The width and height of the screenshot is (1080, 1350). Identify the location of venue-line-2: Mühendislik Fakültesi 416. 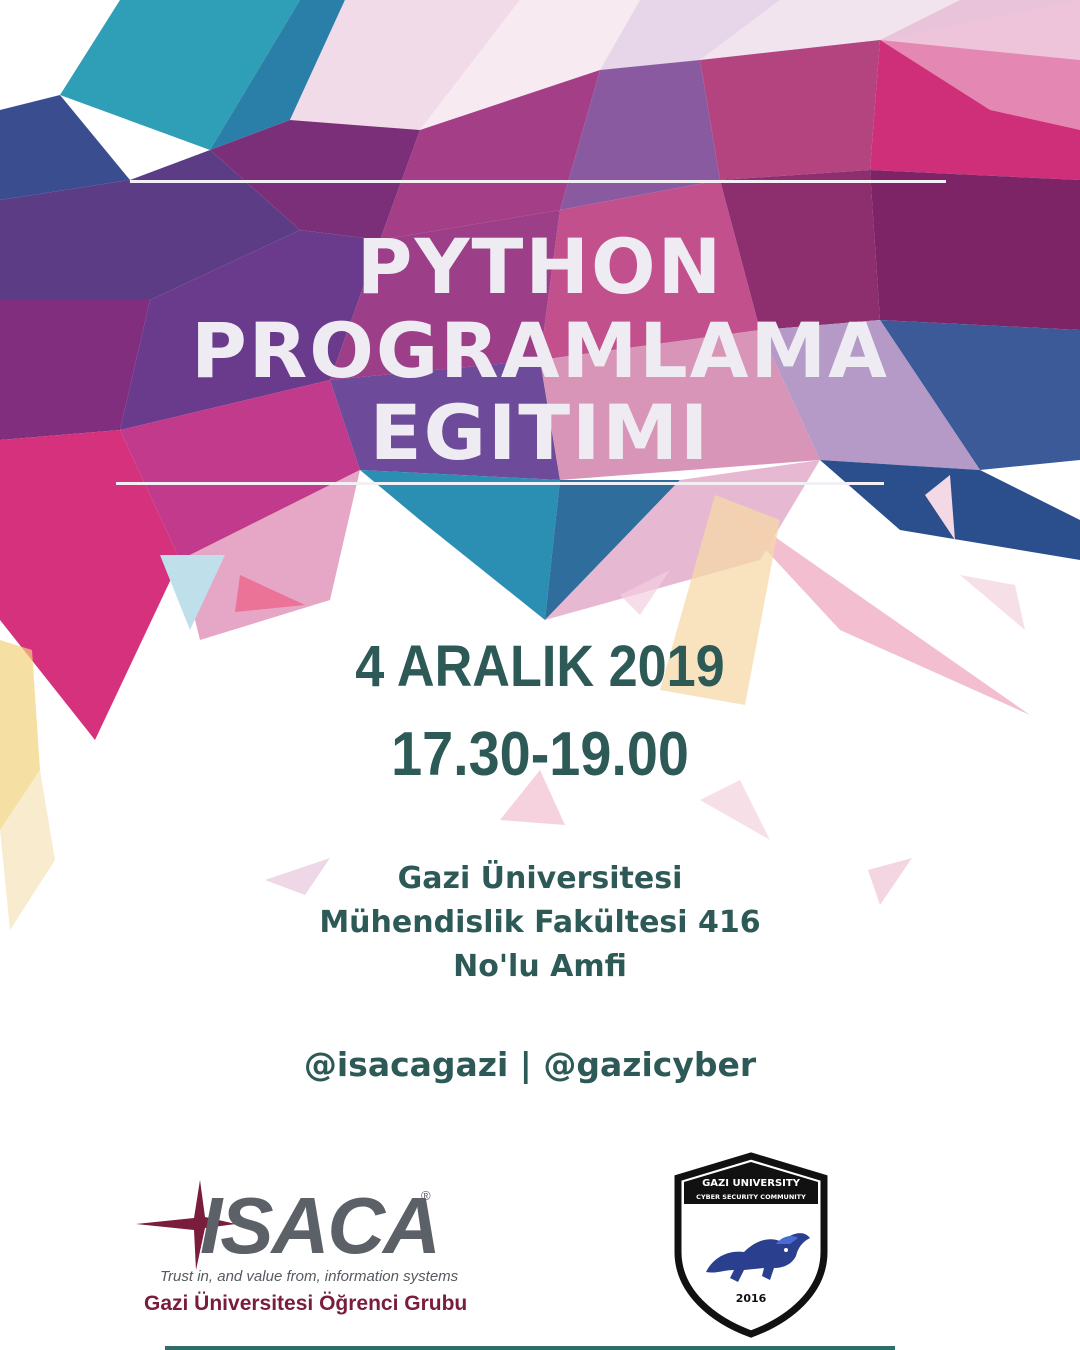
(540, 922).